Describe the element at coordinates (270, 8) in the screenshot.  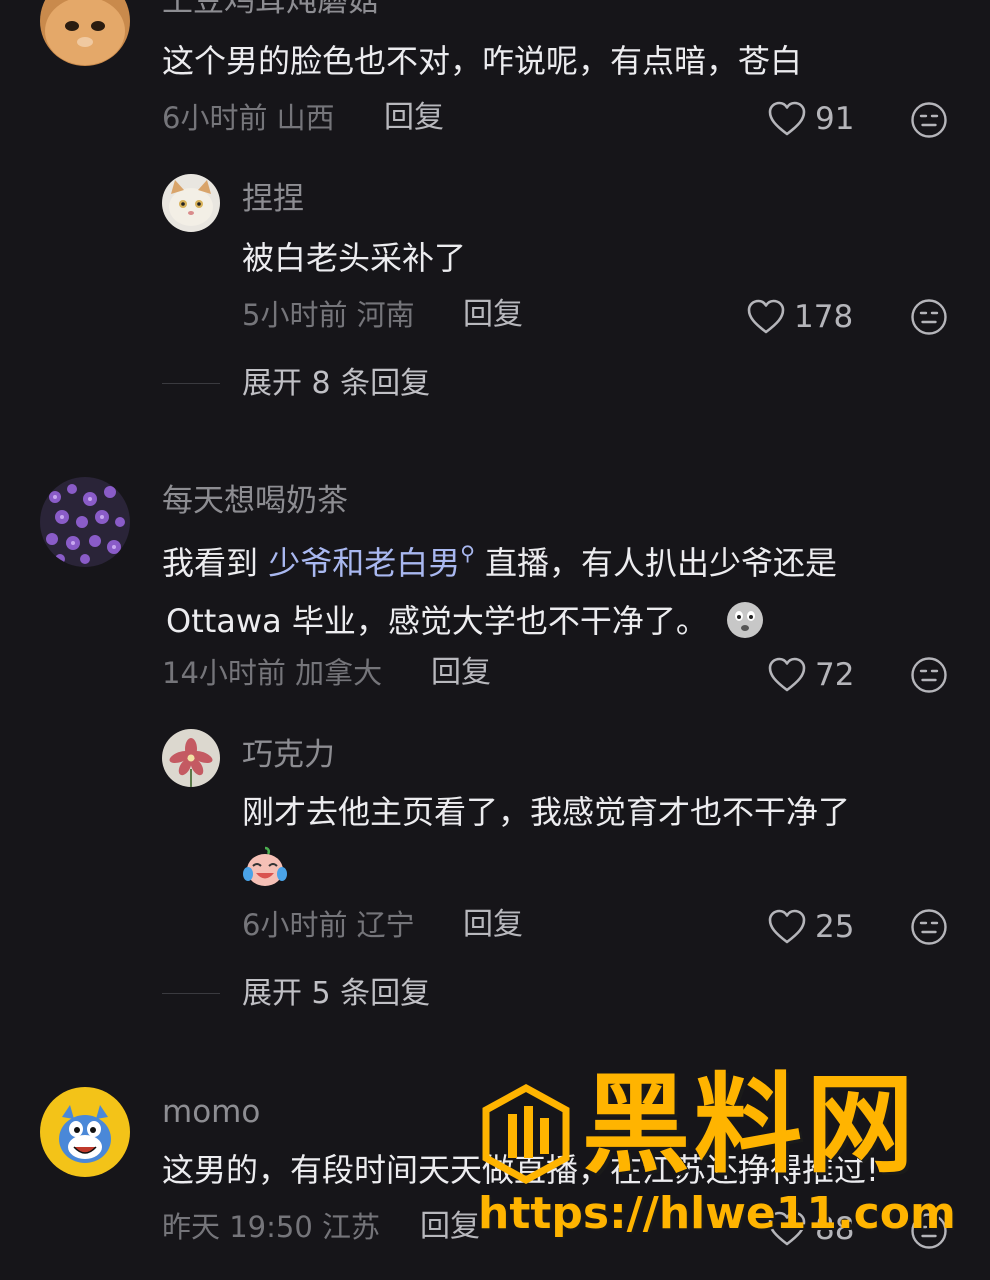
I see `comment-username: 土豆鸡茸炖蘑菇` at that location.